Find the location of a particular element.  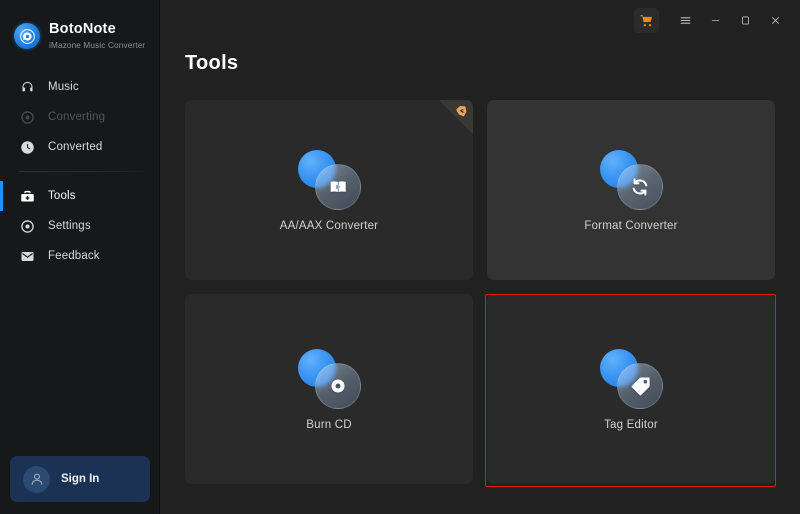

brand-title: BotoNote is located at coordinates (82, 29).